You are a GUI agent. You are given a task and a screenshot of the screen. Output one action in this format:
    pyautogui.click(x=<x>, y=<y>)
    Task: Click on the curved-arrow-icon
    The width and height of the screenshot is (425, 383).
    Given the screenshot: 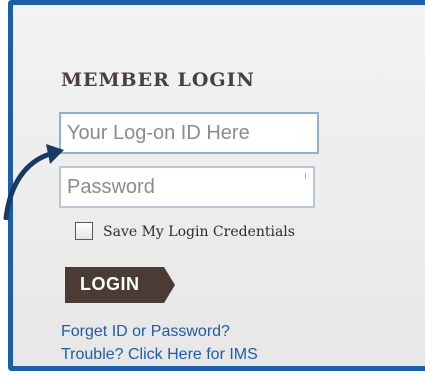 What is the action you would take?
    pyautogui.click(x=33, y=182)
    